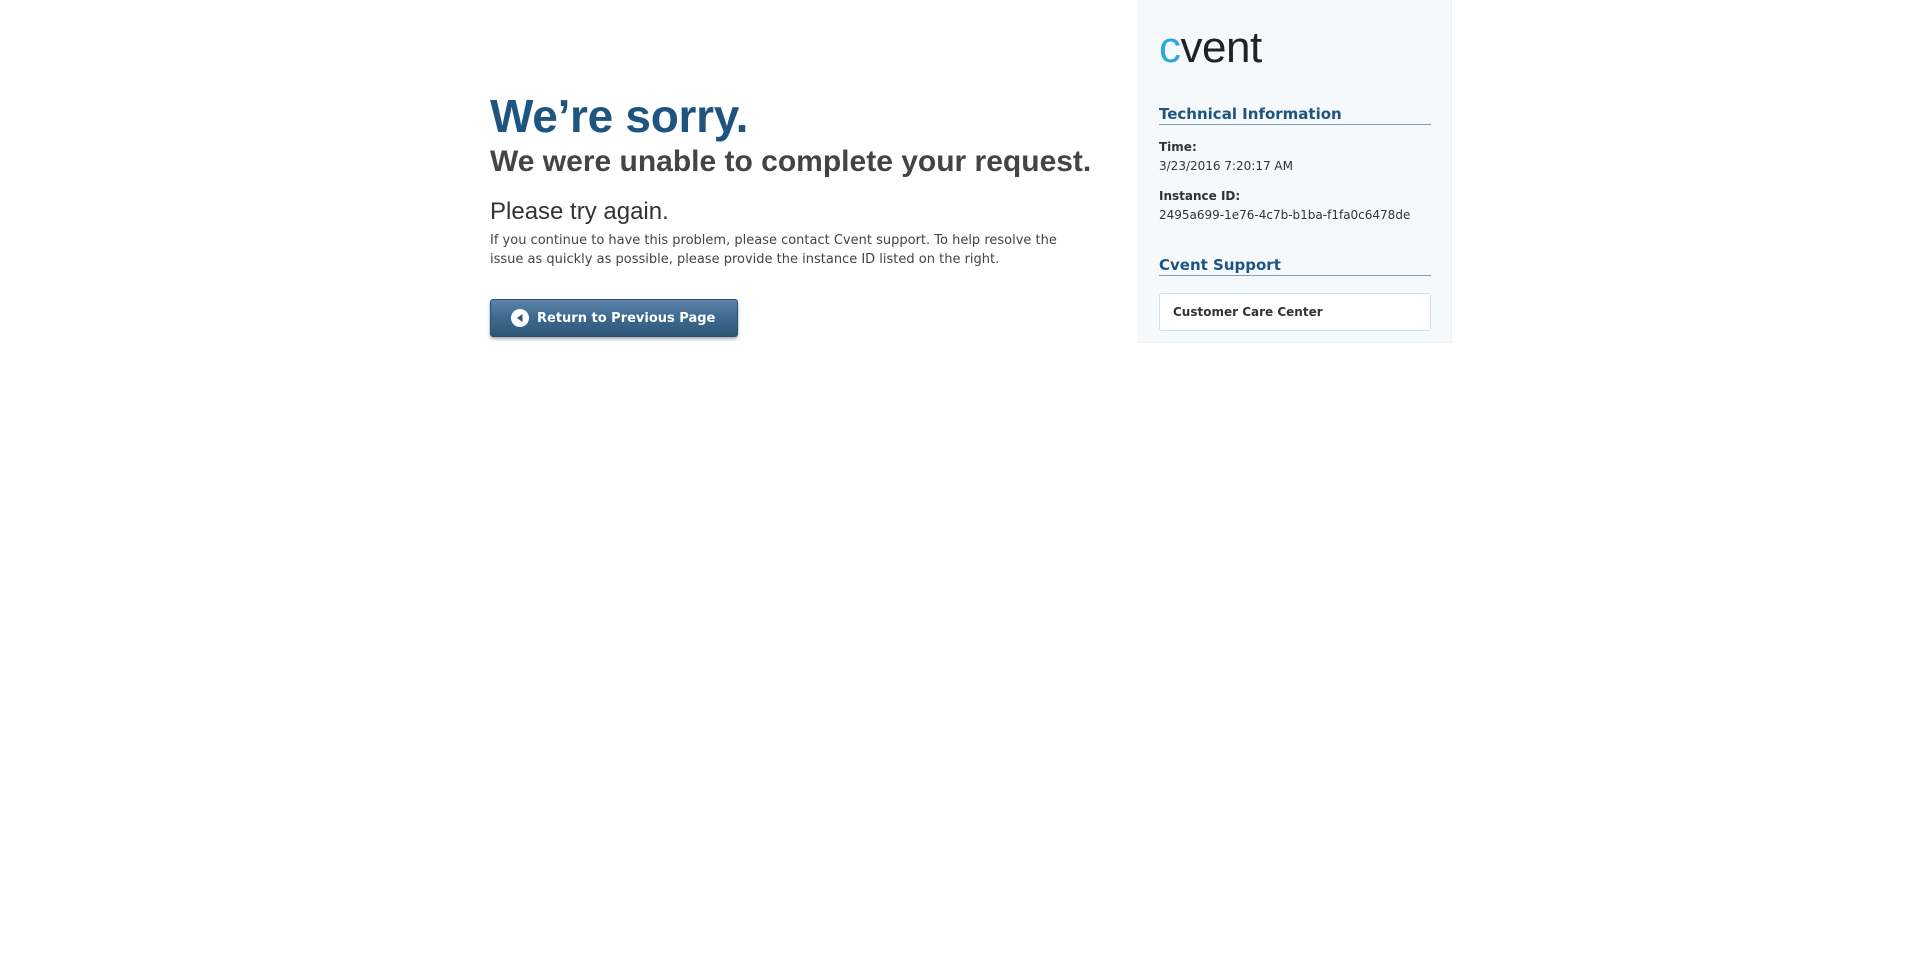  What do you see at coordinates (1295, 312) in the screenshot?
I see `customer-care-center-link: Customer Care Center` at bounding box center [1295, 312].